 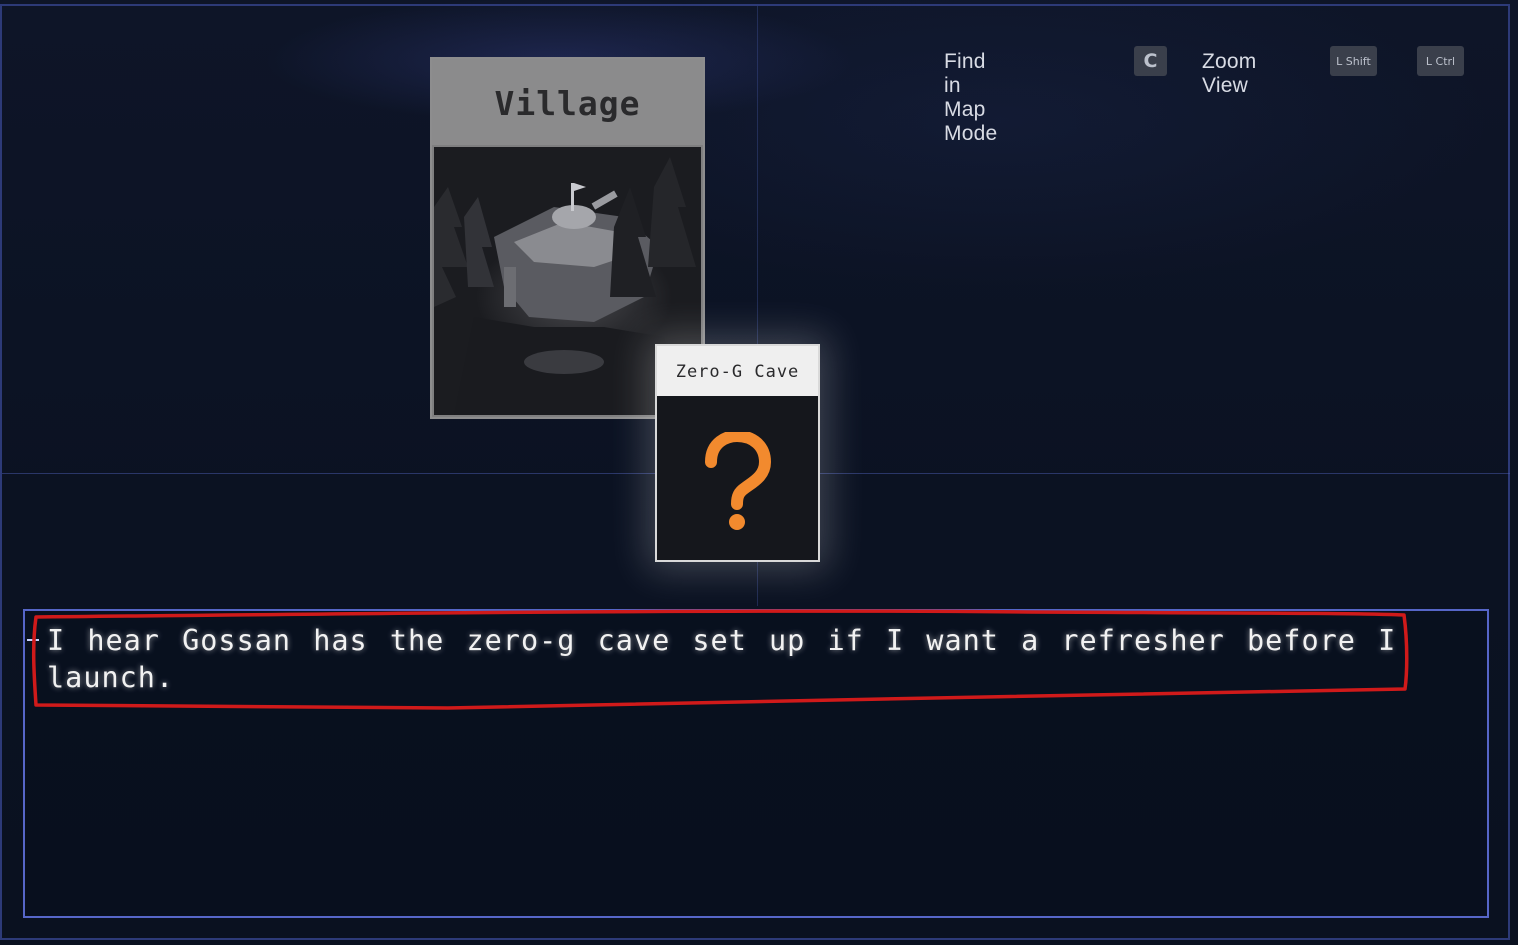 What do you see at coordinates (1440, 61) in the screenshot?
I see `key-lctrl: L Ctrl` at bounding box center [1440, 61].